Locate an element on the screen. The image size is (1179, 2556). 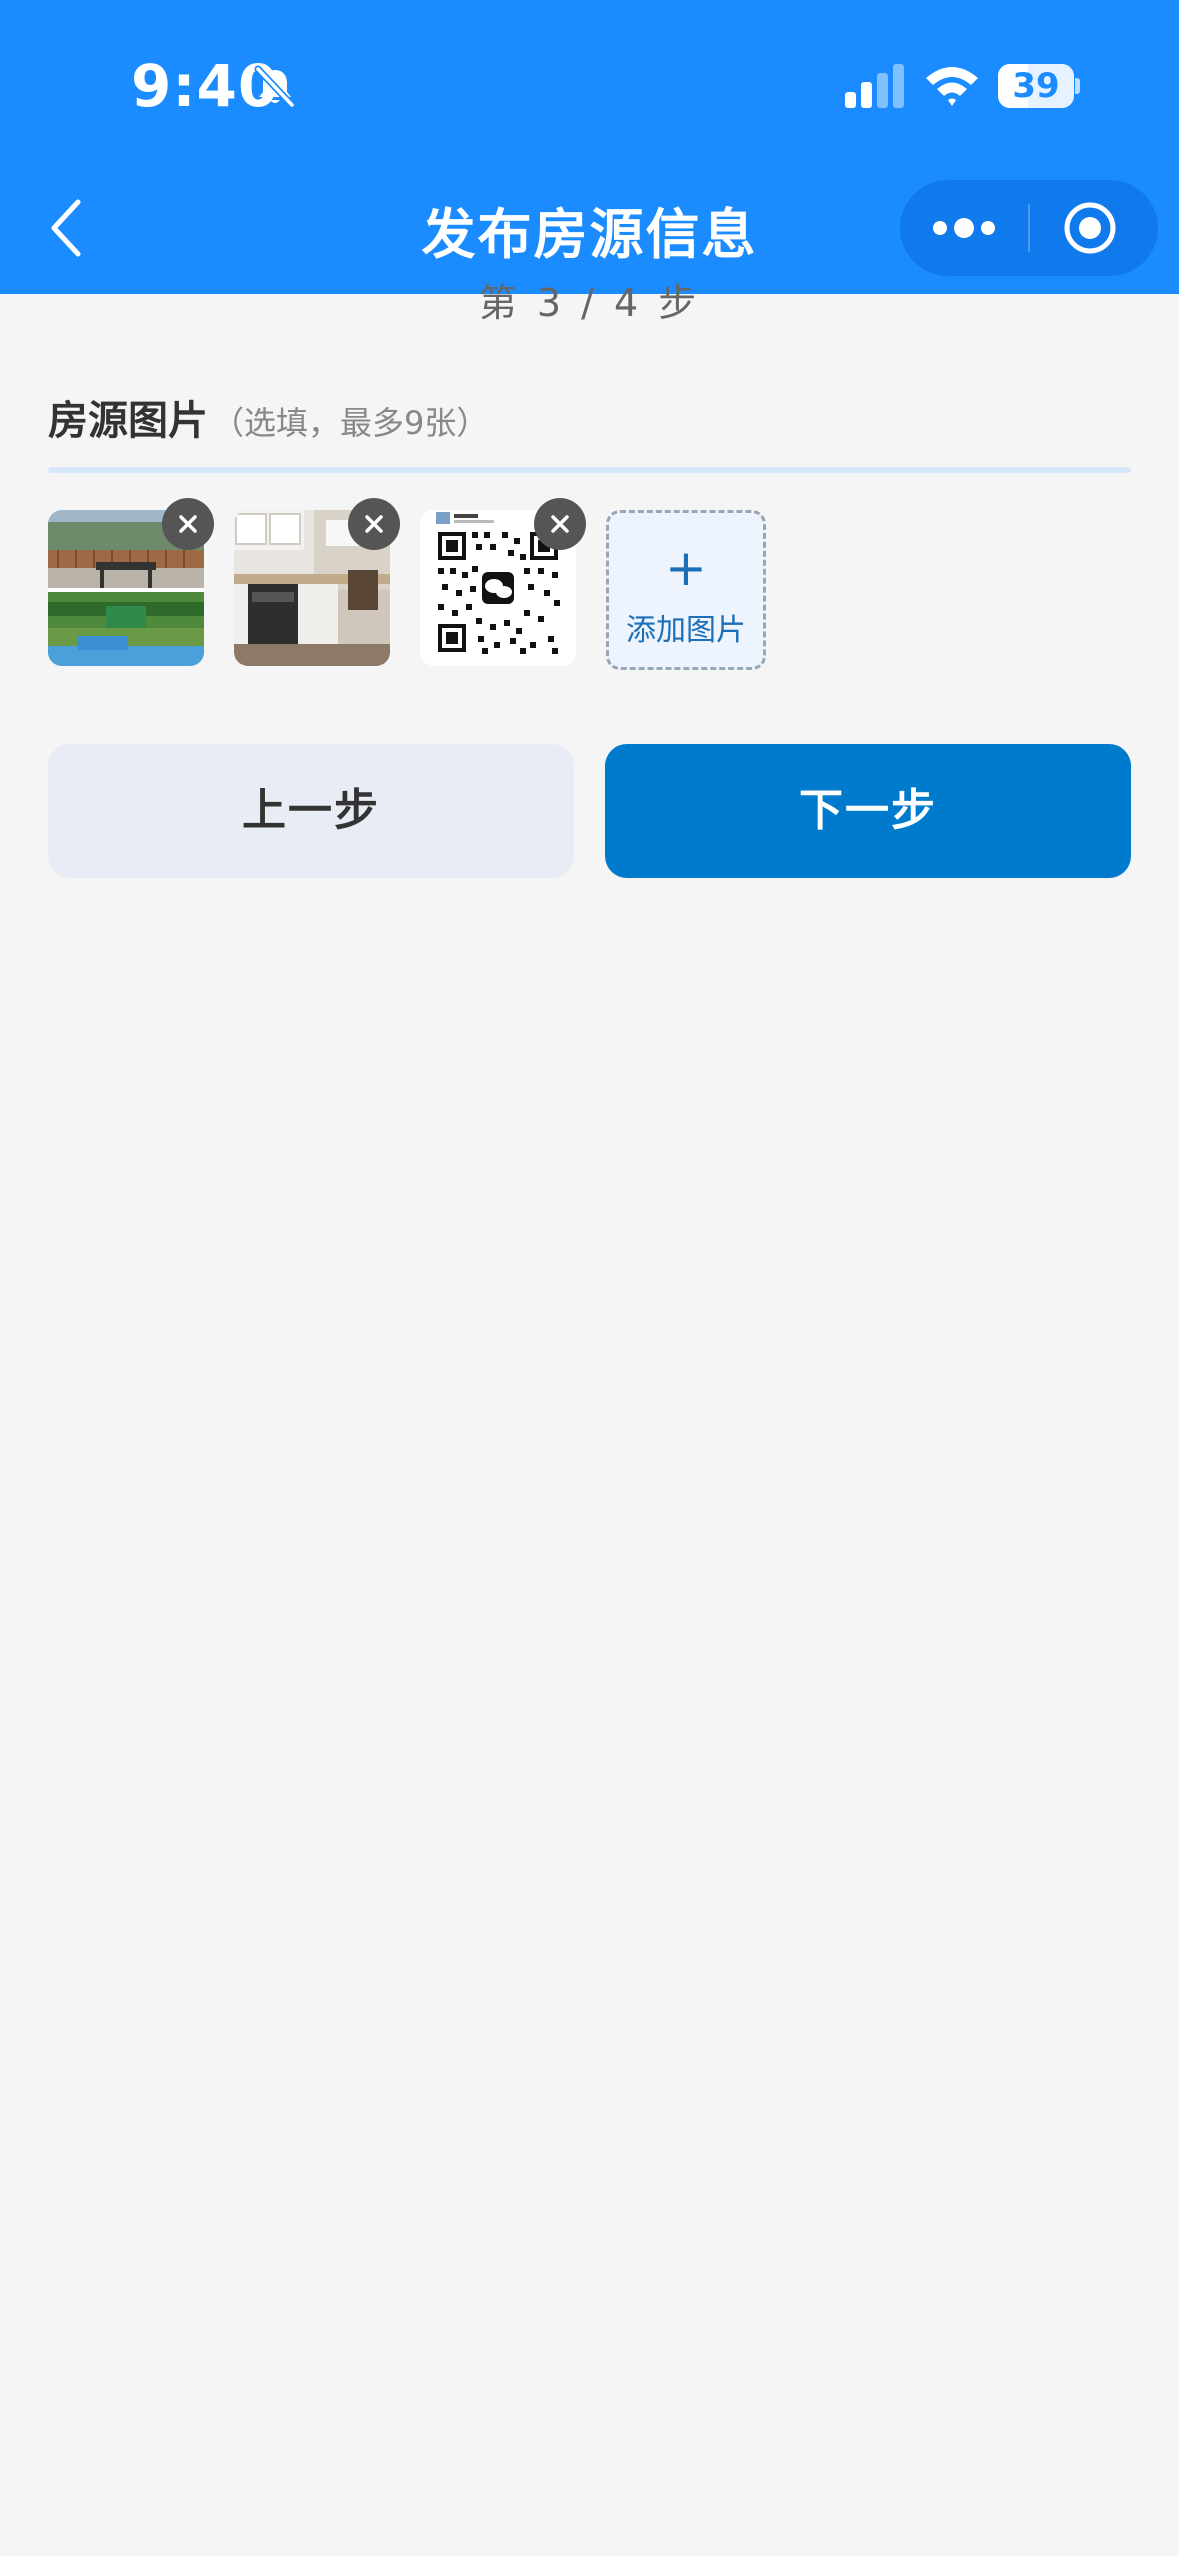
battery-indicator: 39 is located at coordinates (1039, 86).